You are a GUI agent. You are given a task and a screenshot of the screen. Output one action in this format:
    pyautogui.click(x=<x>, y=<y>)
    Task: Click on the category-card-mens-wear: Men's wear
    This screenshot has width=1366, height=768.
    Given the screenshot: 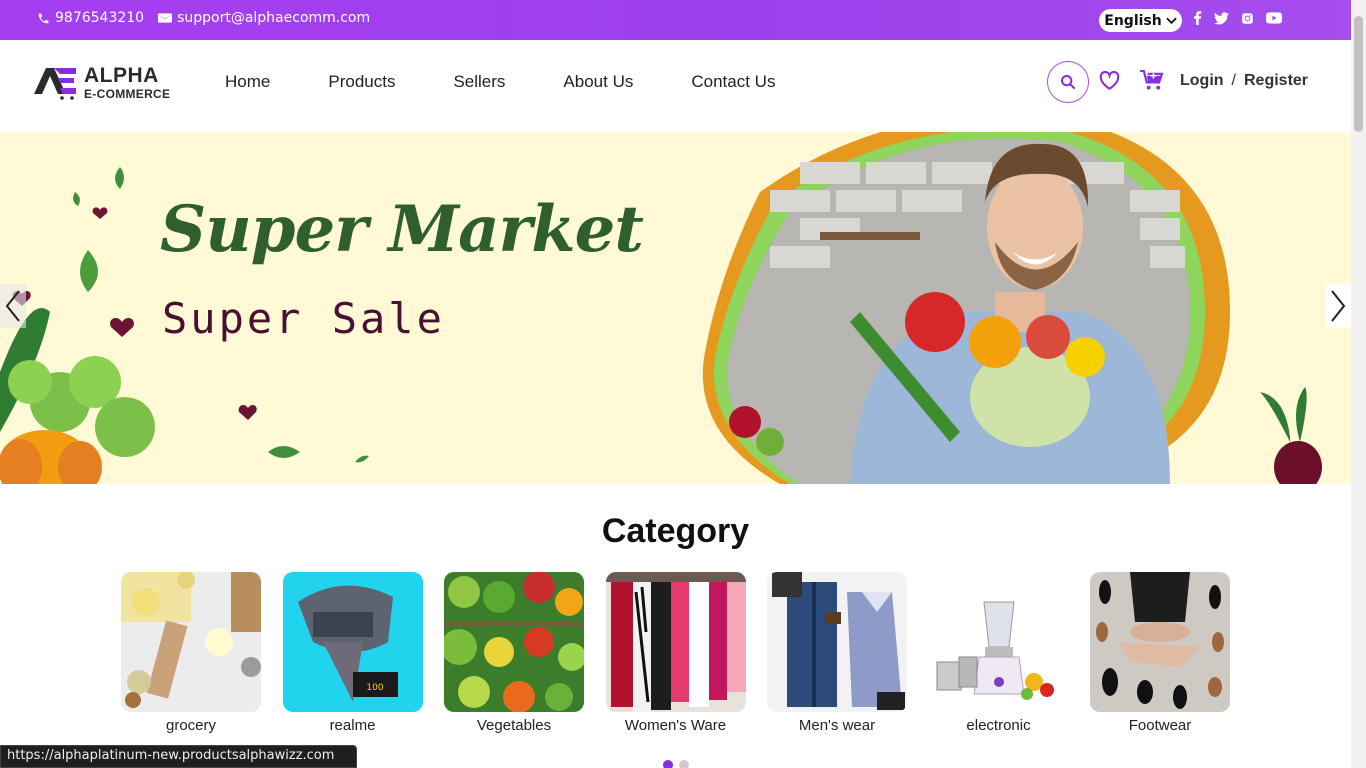 What is the action you would take?
    pyautogui.click(x=837, y=653)
    